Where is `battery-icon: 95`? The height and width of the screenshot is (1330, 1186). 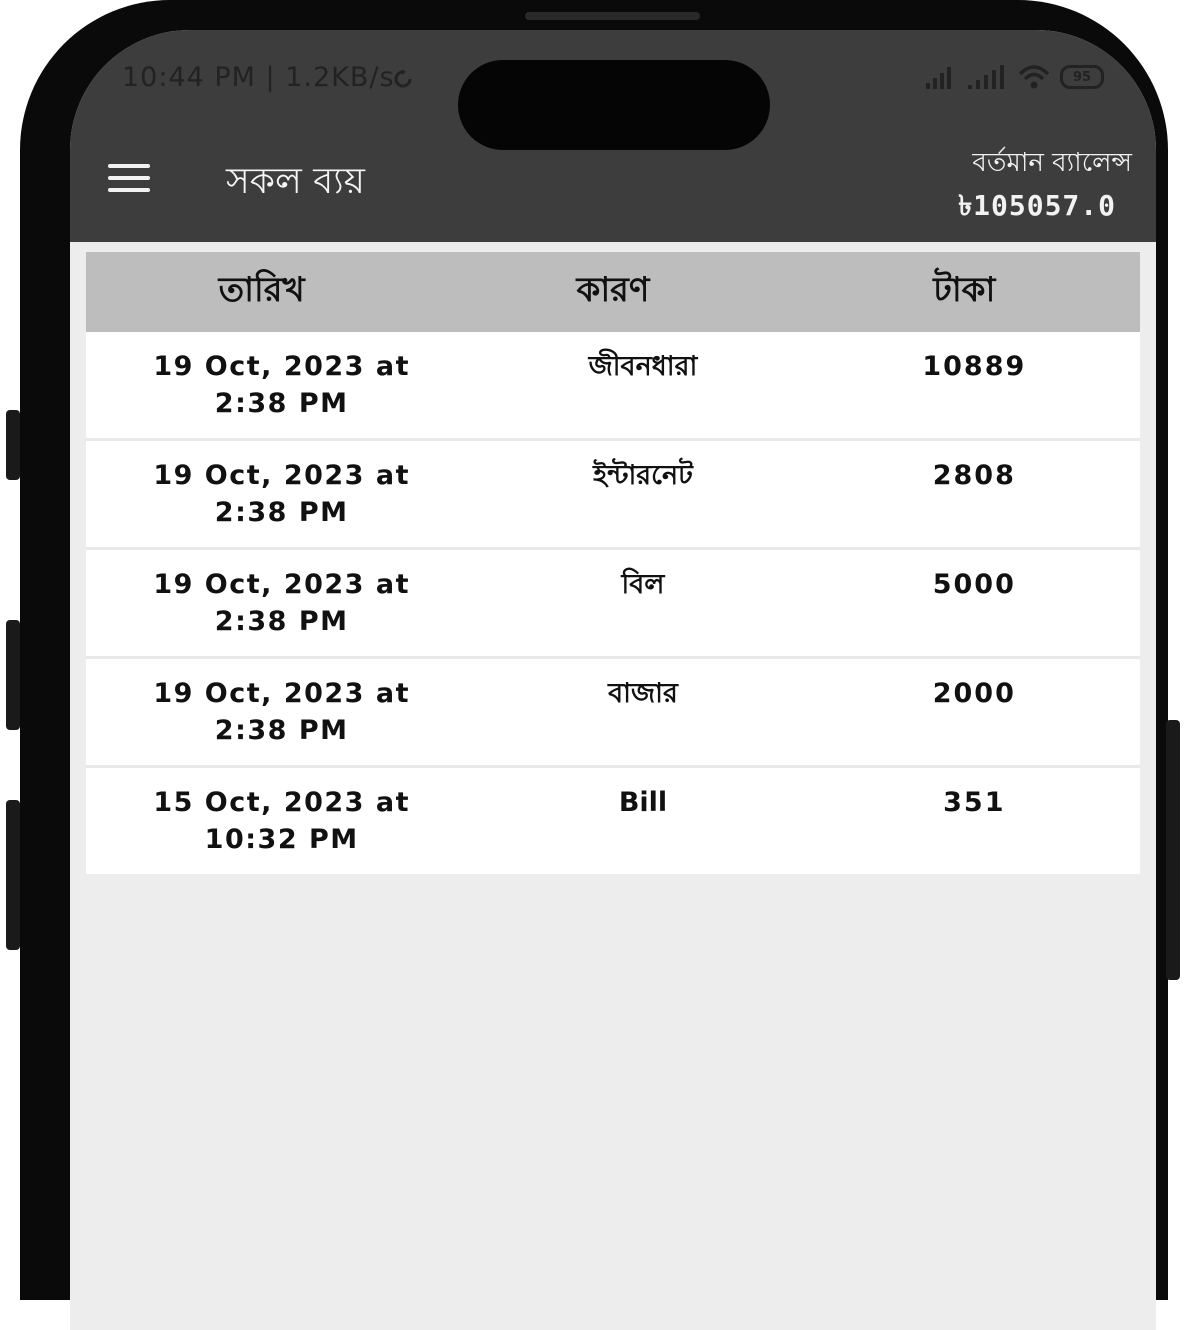 battery-icon: 95 is located at coordinates (1082, 77).